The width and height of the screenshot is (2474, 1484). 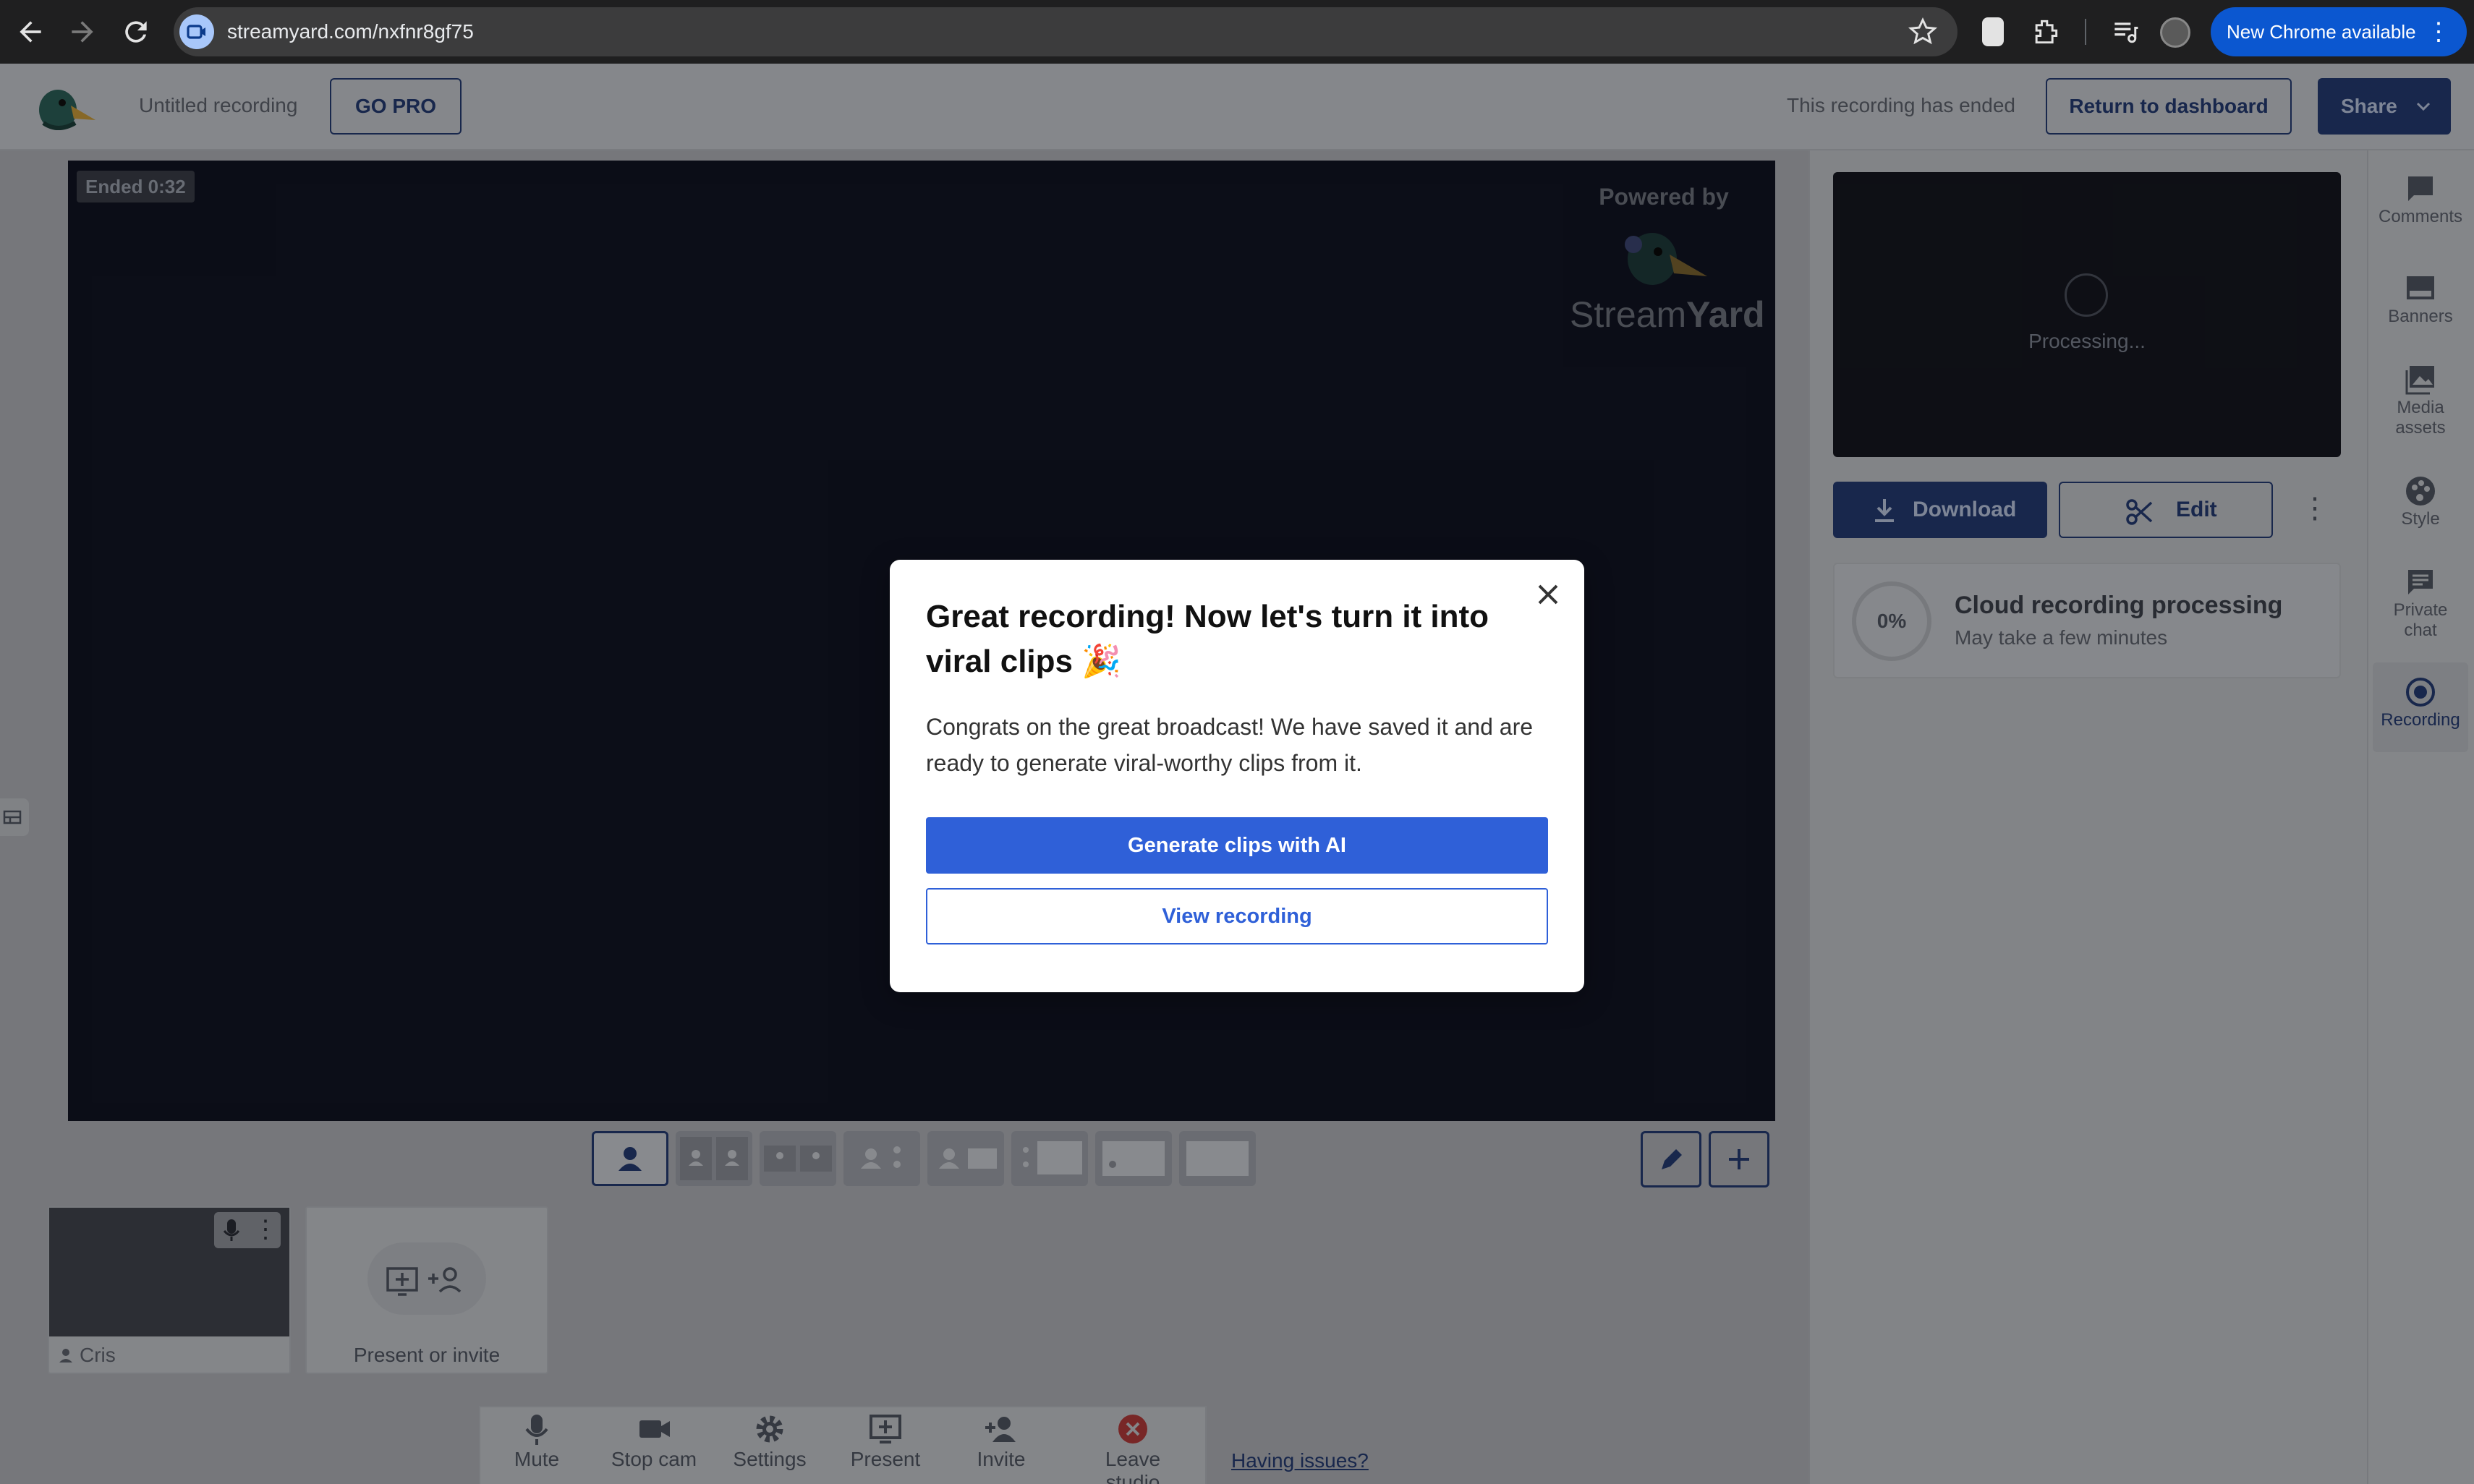 What do you see at coordinates (1993, 31) in the screenshot?
I see `extension-icon` at bounding box center [1993, 31].